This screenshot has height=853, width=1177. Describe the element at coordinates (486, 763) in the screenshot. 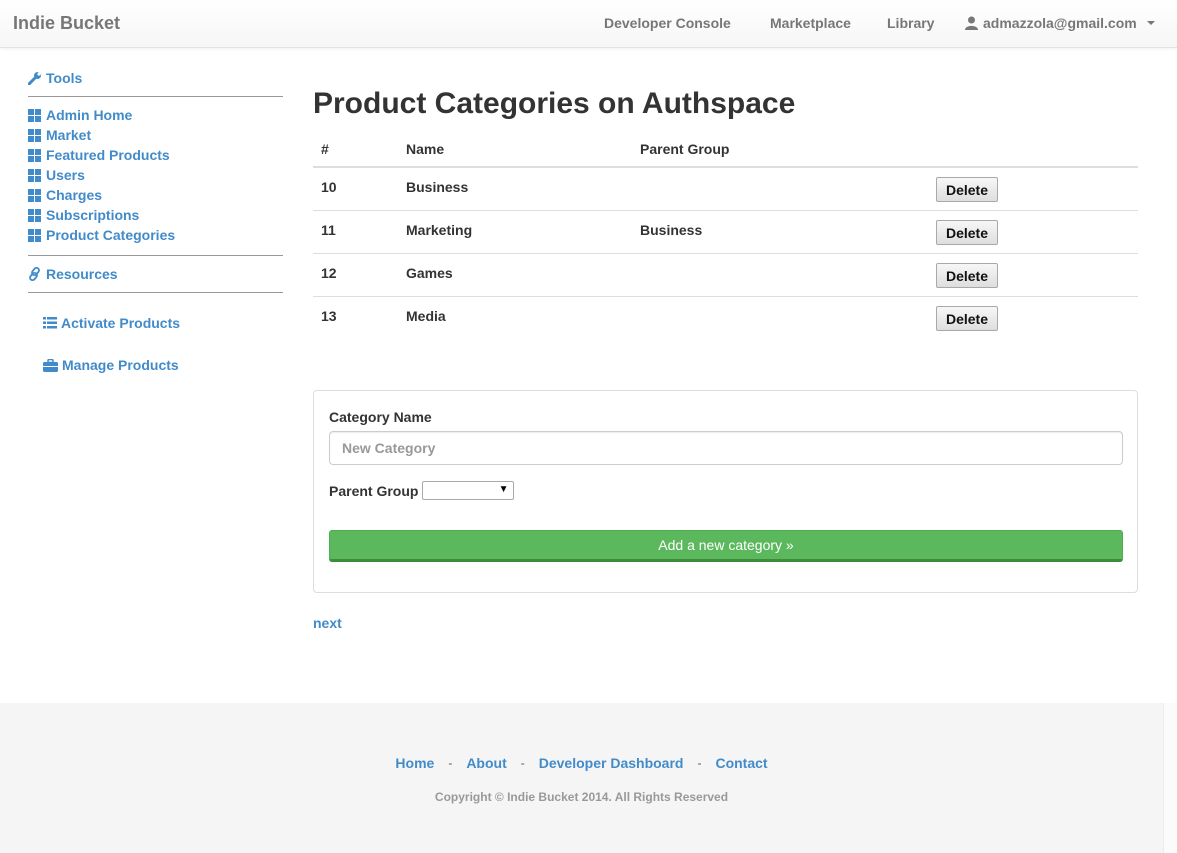

I see `footer-link-about: About` at that location.